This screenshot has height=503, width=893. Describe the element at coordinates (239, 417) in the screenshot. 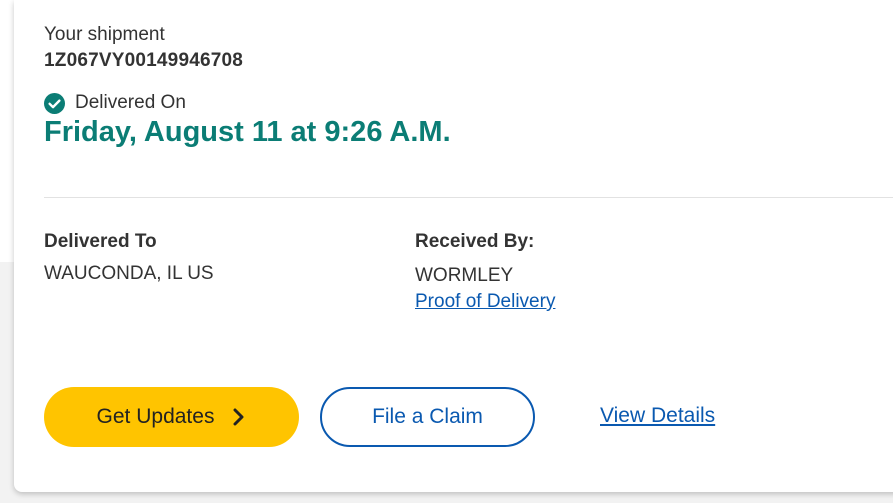

I see `chevron-right-icon` at that location.